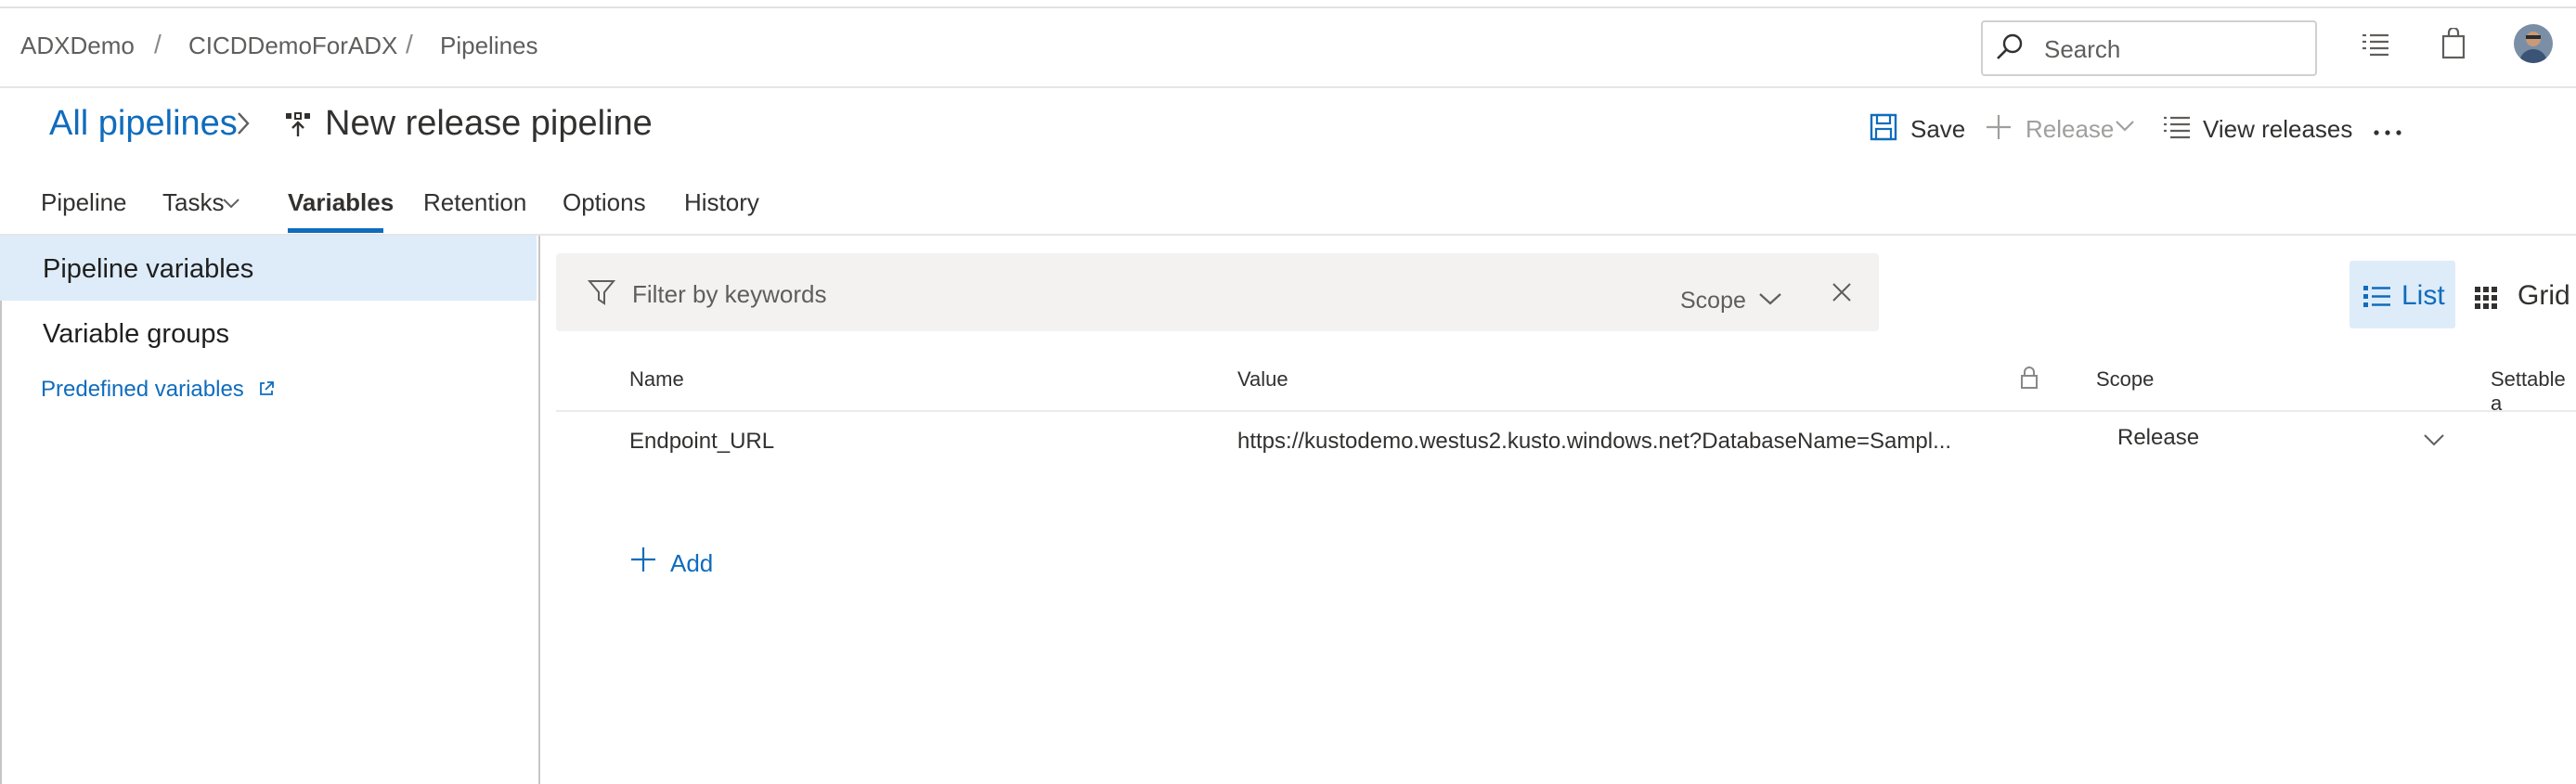 Image resolution: width=2576 pixels, height=784 pixels. What do you see at coordinates (2010, 50) in the screenshot?
I see `search-icon` at bounding box center [2010, 50].